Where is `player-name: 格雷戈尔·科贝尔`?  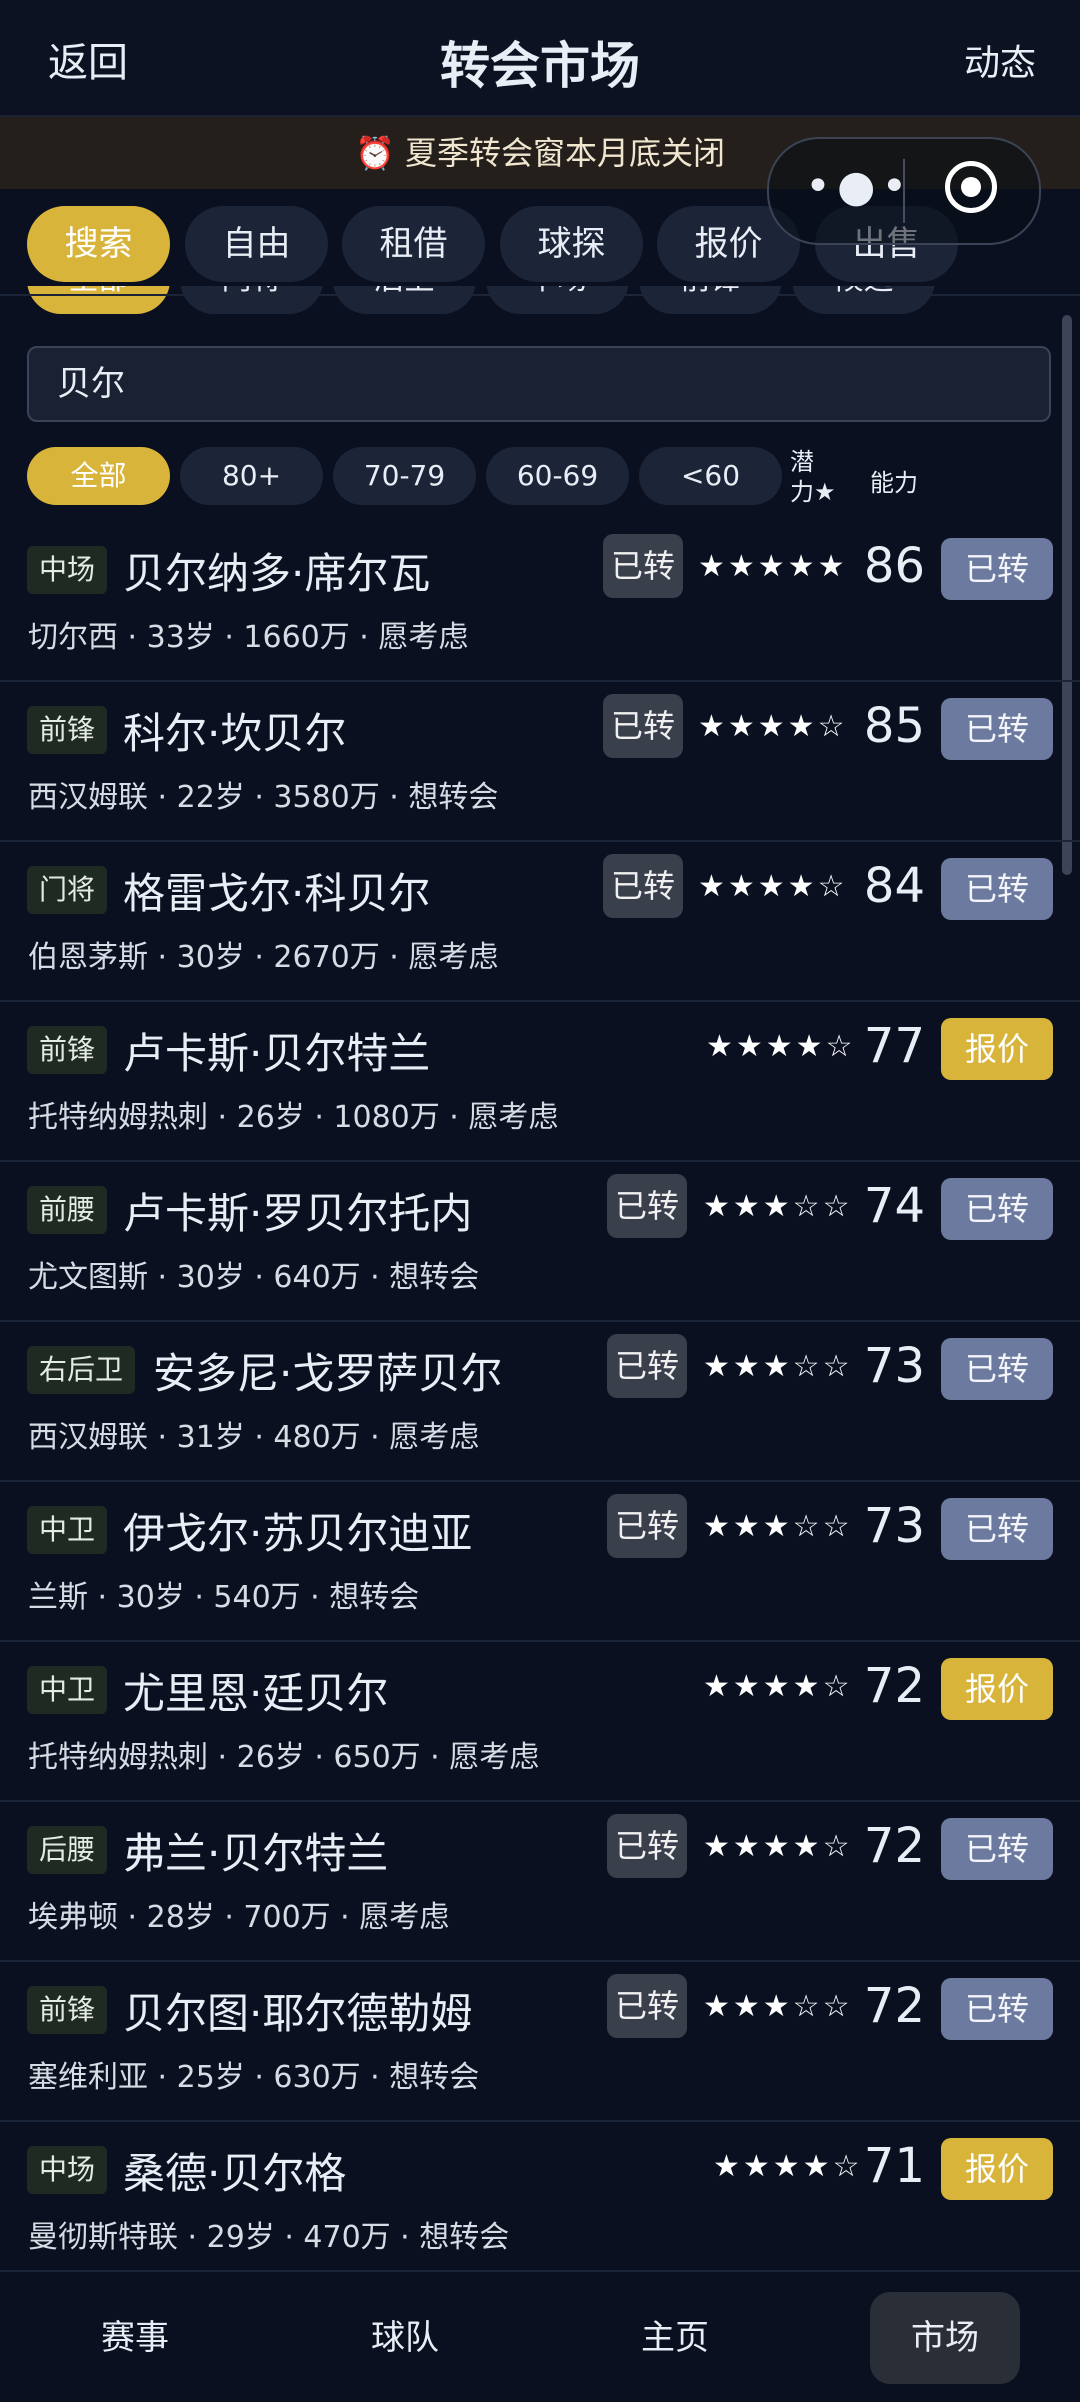 player-name: 格雷戈尔·科贝尔 is located at coordinates (277, 893).